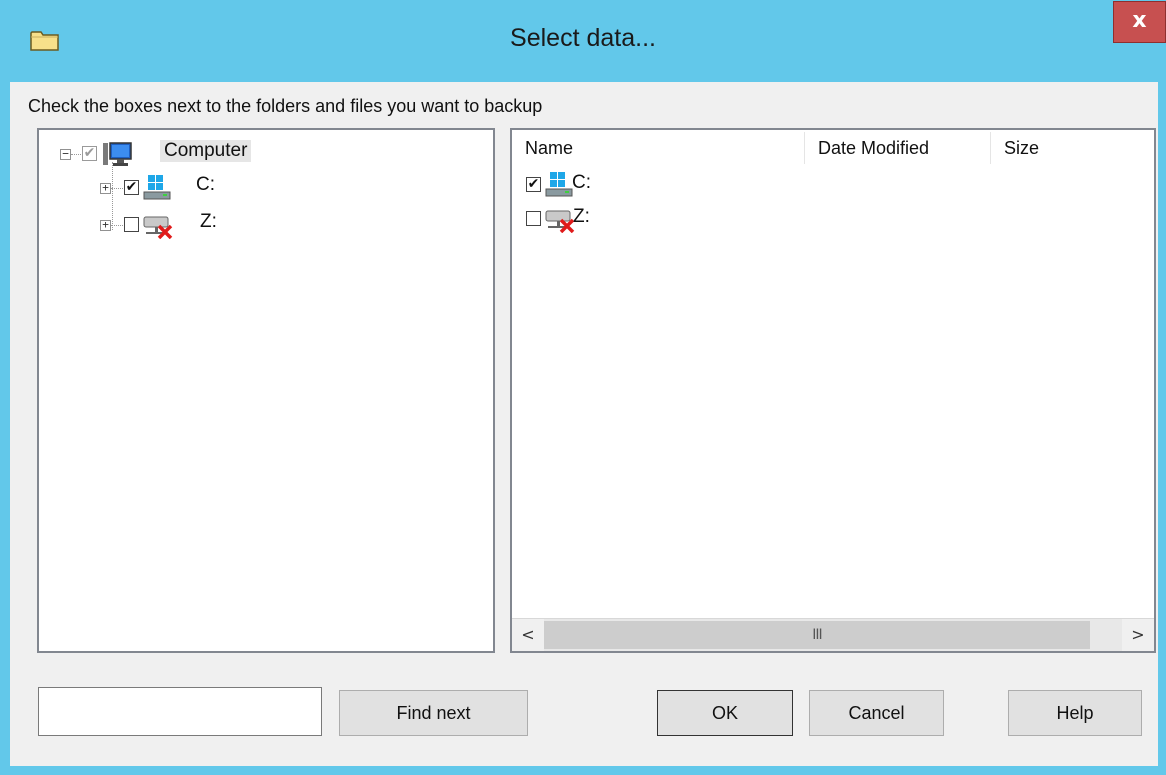 Image resolution: width=1166 pixels, height=775 pixels. What do you see at coordinates (131, 224) in the screenshot?
I see `tree-checkbox-z` at bounding box center [131, 224].